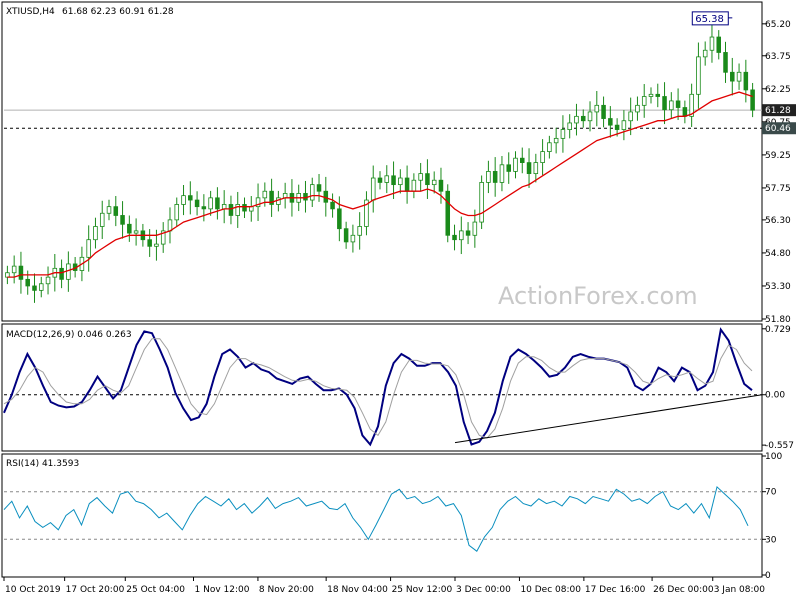 This screenshot has height=600, width=800. What do you see at coordinates (483, 590) in the screenshot?
I see `x-tick-label: 3 Dec 00:00` at bounding box center [483, 590].